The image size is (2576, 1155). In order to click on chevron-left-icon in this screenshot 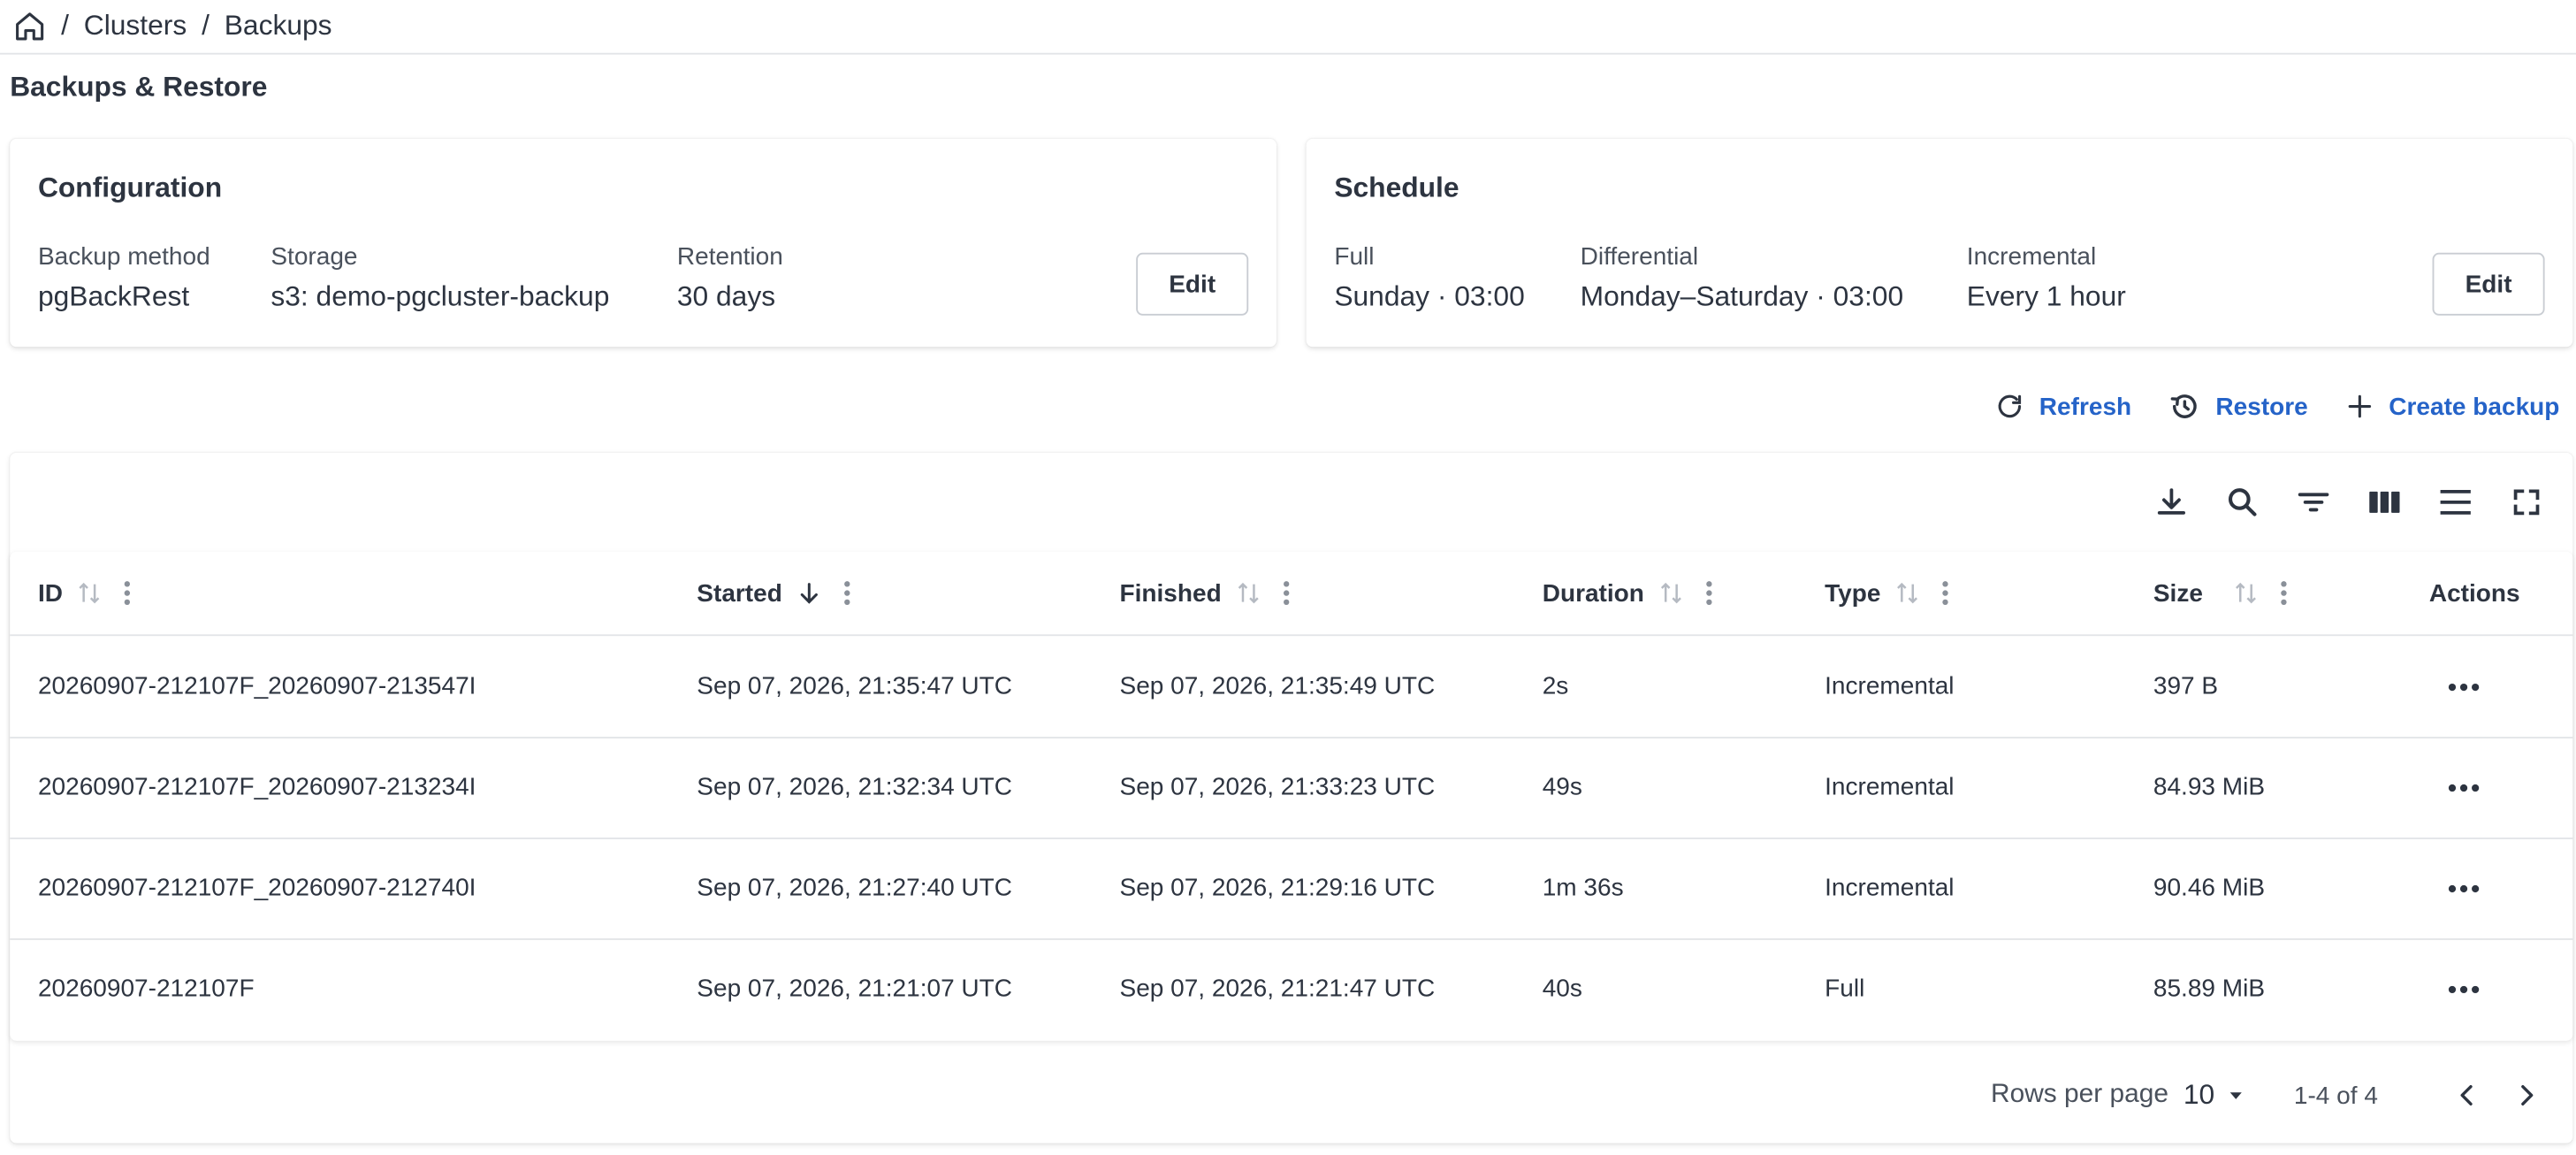, I will do `click(2467, 1095)`.